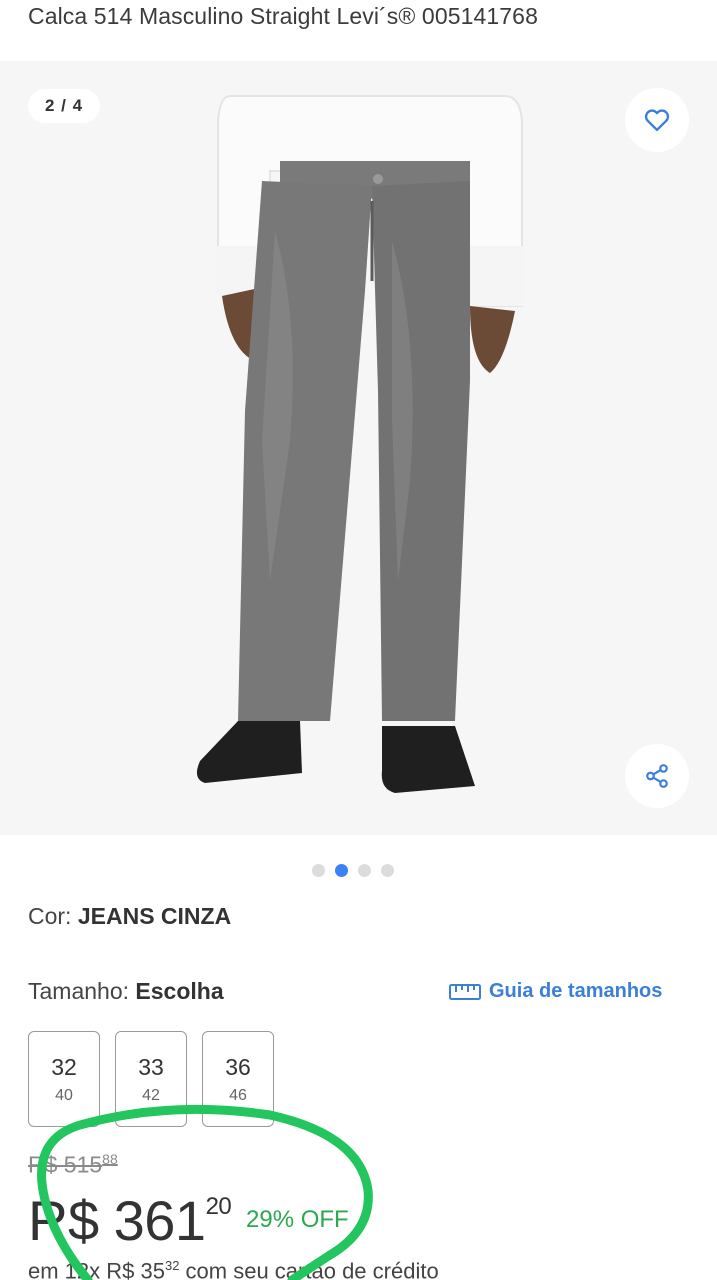 Image resolution: width=717 pixels, height=1280 pixels. Describe the element at coordinates (309, 1269) in the screenshot. I see `installments-suffix: com seu cartão de crédito` at that location.